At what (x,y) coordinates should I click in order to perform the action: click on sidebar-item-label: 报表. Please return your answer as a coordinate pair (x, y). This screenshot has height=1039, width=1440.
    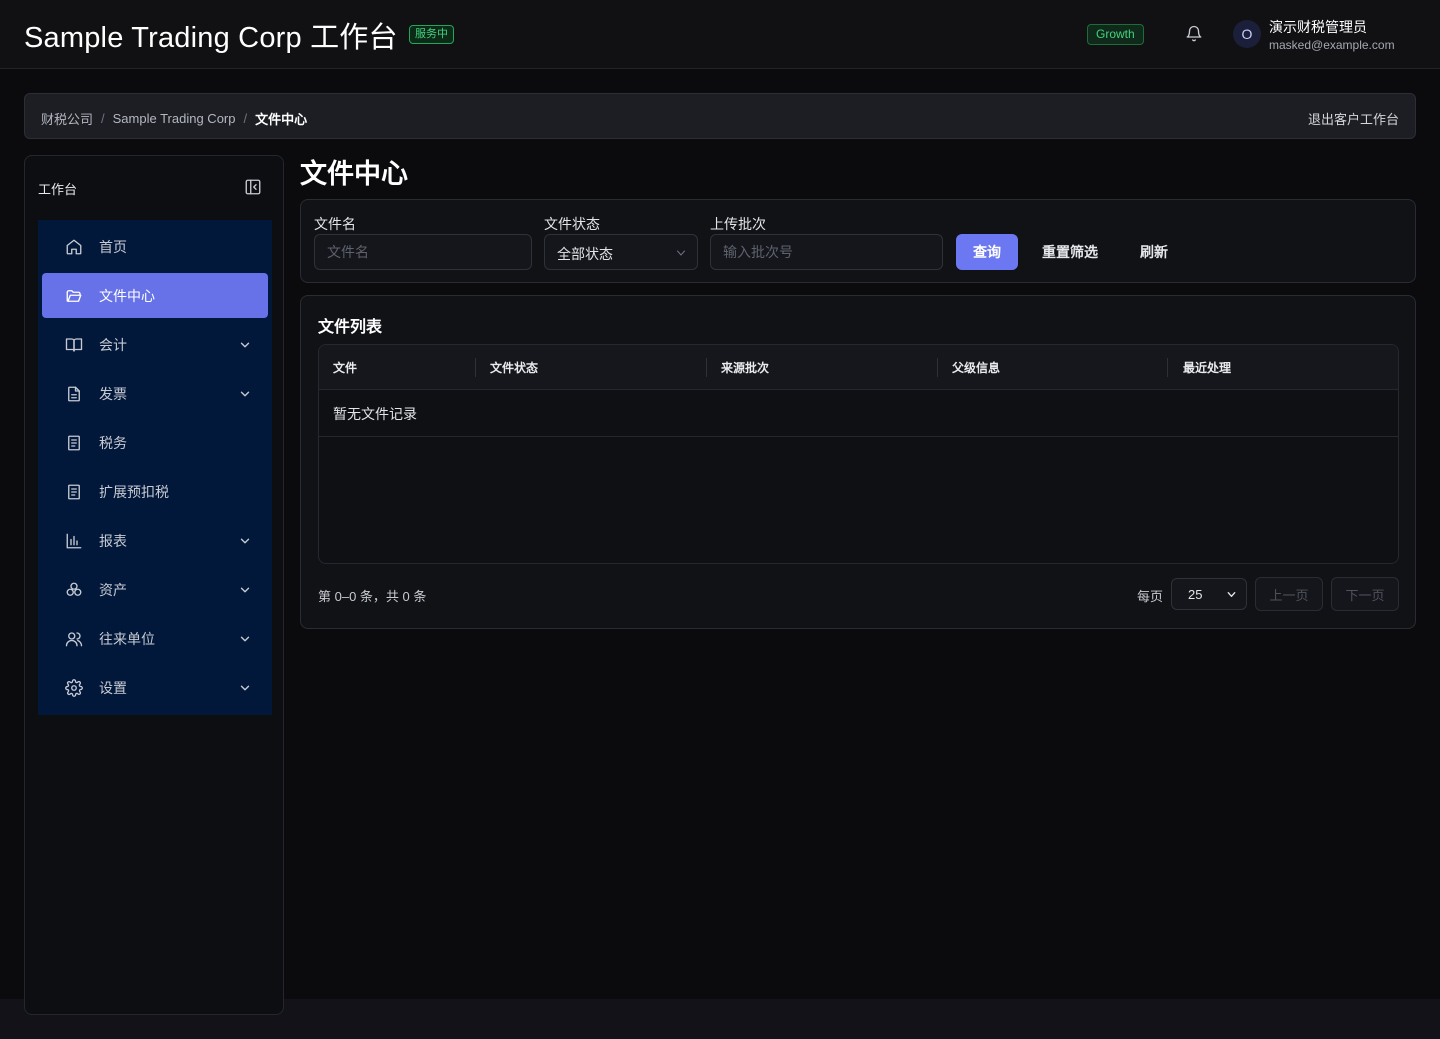
    Looking at the image, I should click on (113, 541).